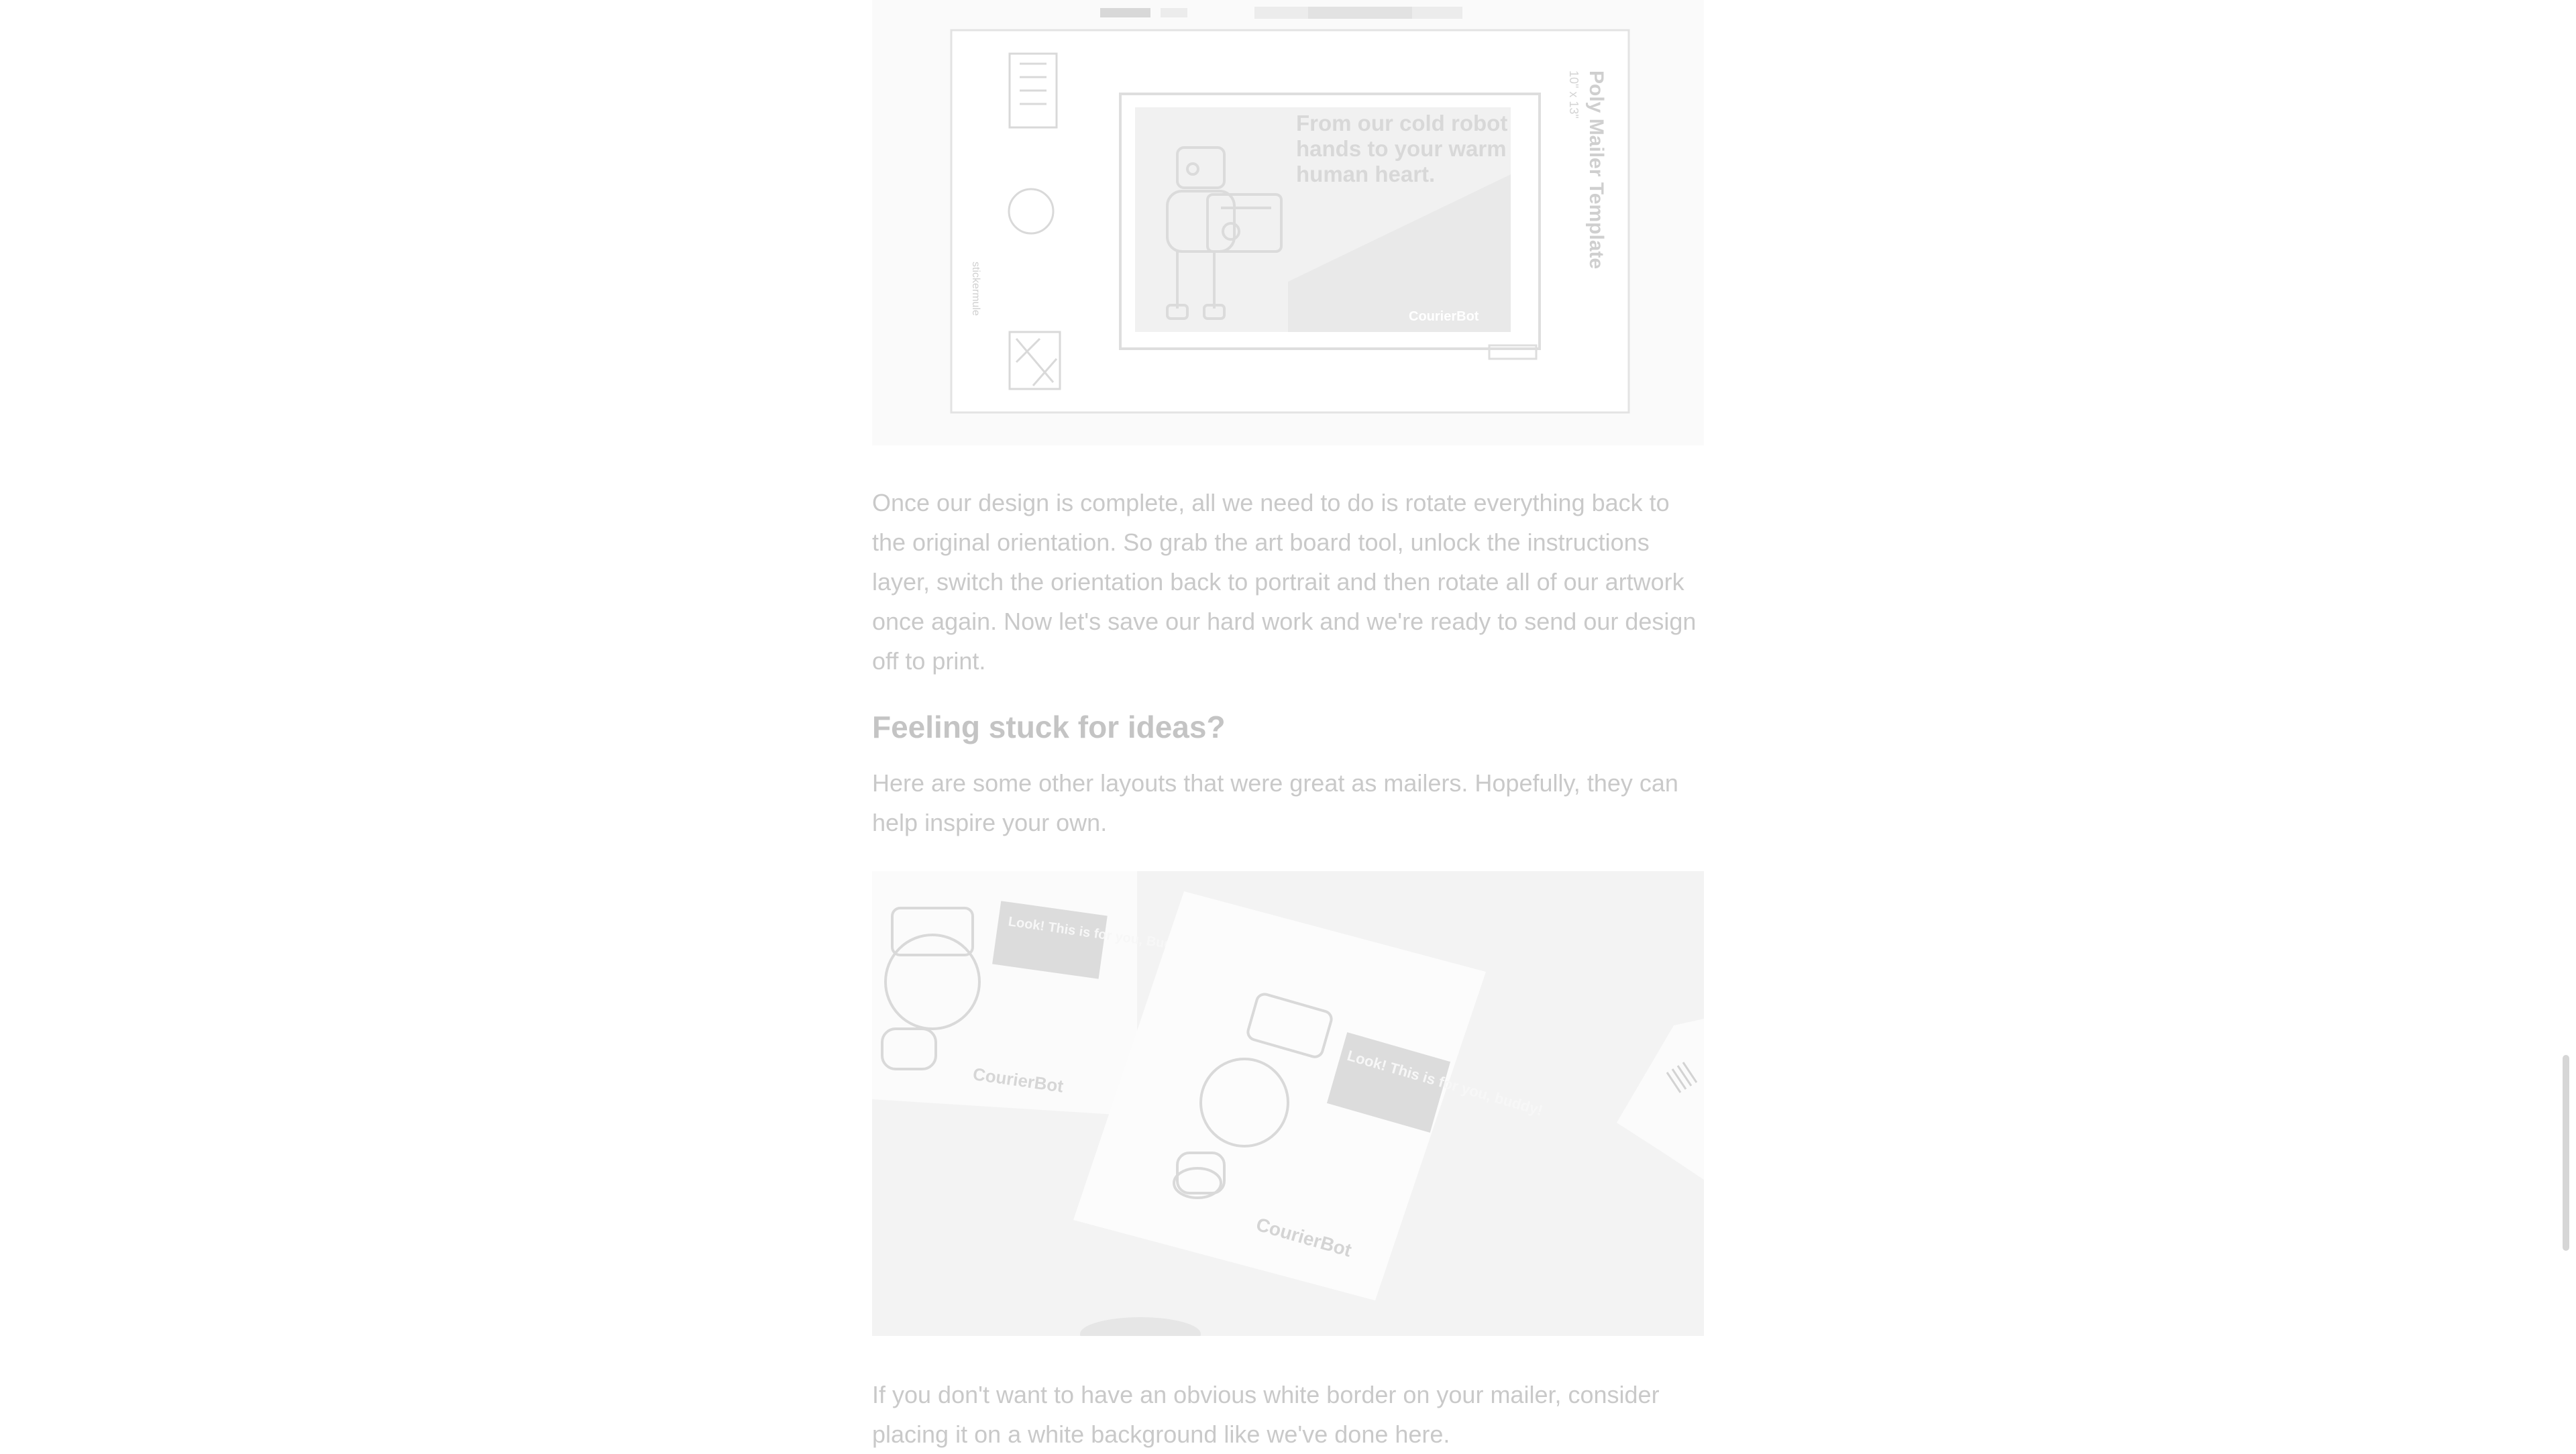 This screenshot has height=1454, width=2576. I want to click on template-title: Poly Mailer Template, so click(1596, 169).